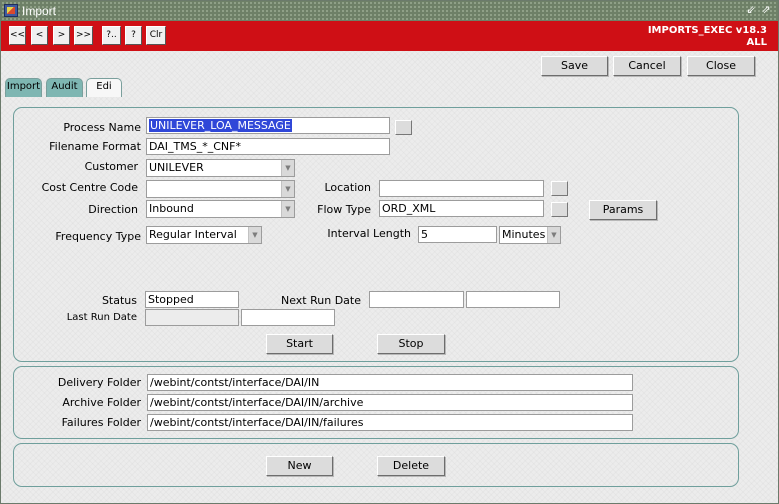 The height and width of the screenshot is (504, 779). I want to click on process-name-field: UNILEVER_LOA_MESSAGE, so click(268, 125).